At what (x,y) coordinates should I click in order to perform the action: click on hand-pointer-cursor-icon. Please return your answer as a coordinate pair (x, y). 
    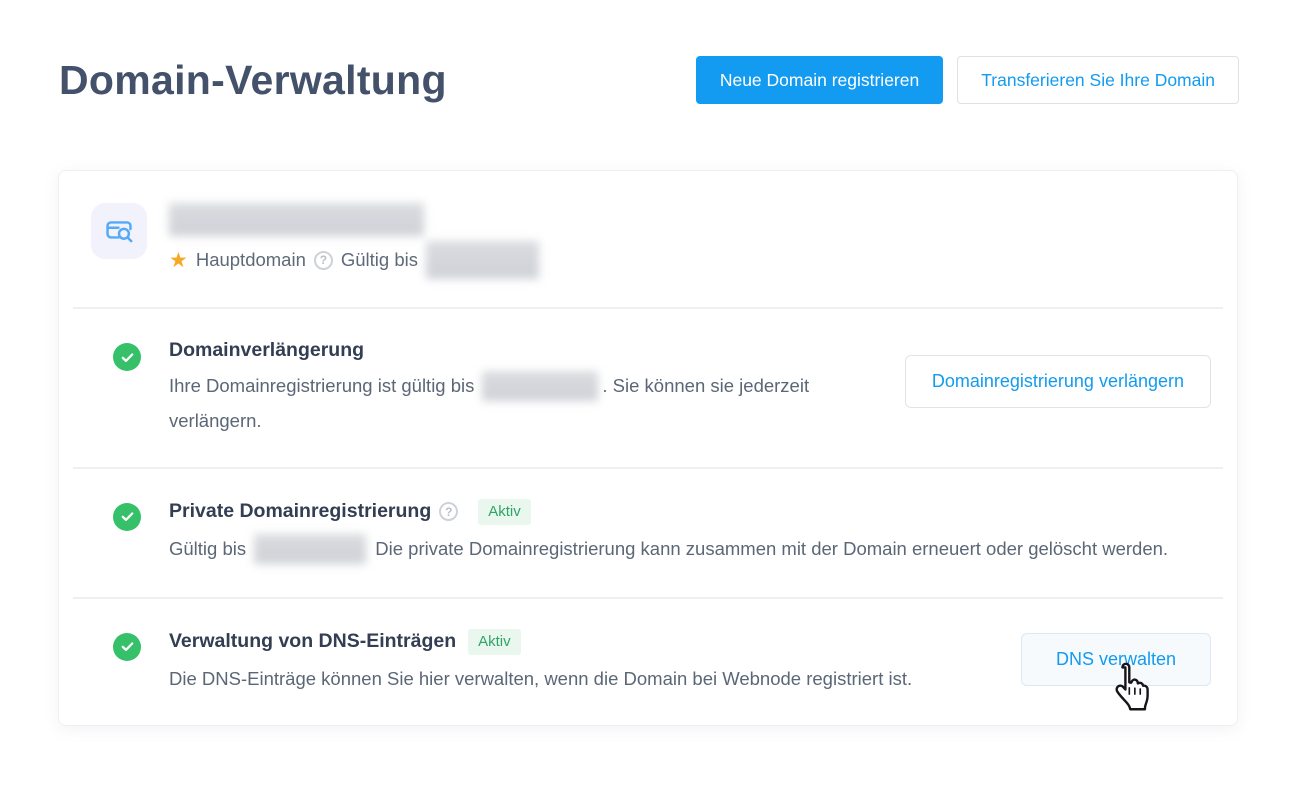
    Looking at the image, I should click on (1129, 689).